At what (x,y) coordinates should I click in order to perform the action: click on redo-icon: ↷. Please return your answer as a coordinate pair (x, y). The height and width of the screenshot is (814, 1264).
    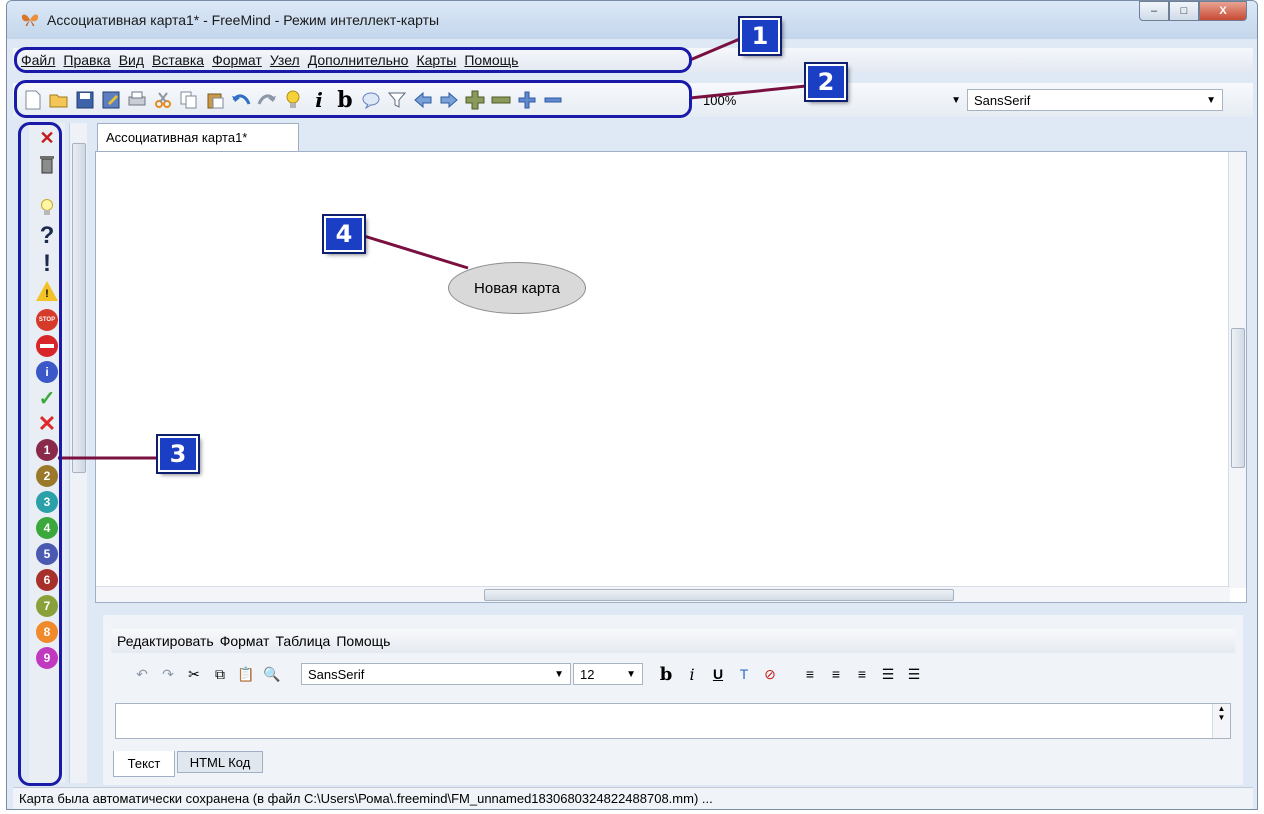
    Looking at the image, I should click on (168, 674).